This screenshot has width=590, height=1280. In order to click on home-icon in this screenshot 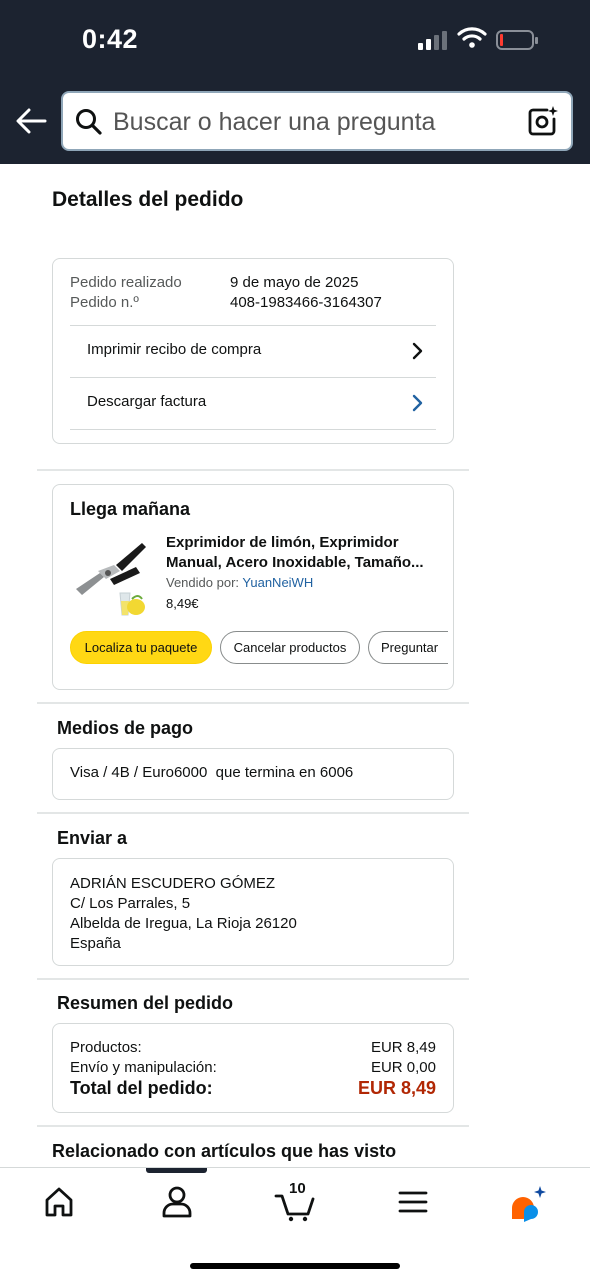, I will do `click(59, 1202)`.